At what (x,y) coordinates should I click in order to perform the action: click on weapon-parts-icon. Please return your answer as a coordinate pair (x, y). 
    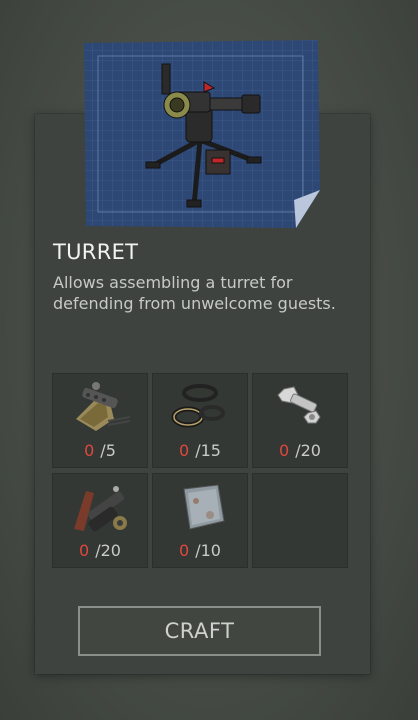
    Looking at the image, I should click on (103, 406).